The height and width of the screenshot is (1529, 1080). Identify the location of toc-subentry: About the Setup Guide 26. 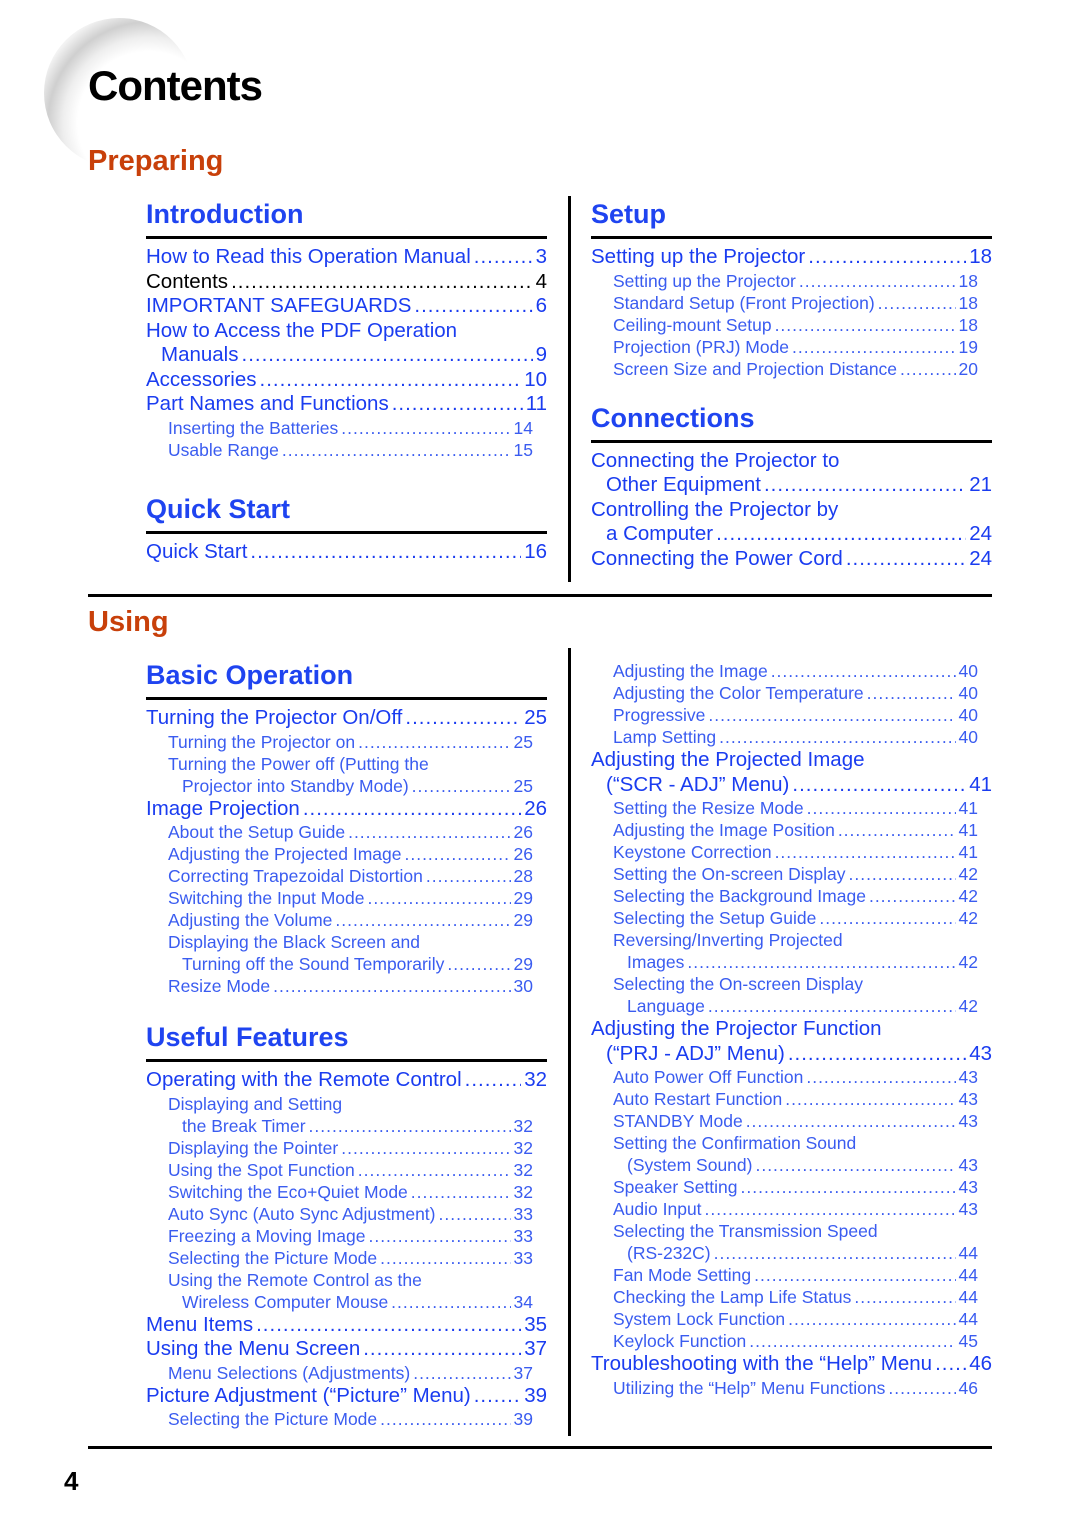
(346, 832).